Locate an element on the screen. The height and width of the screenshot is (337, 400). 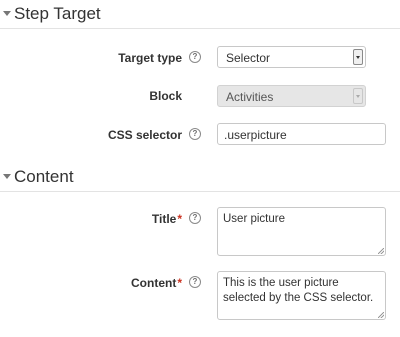
title-label: Title* is located at coordinates (167, 219).